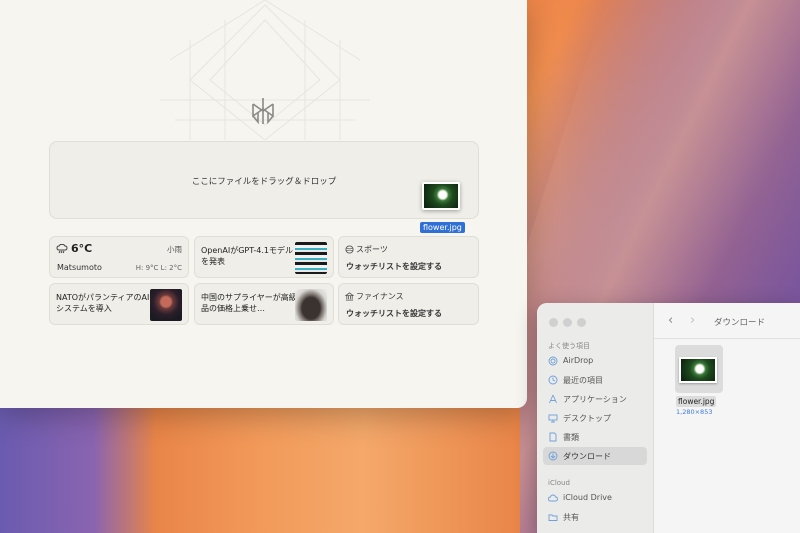 Image resolution: width=800 pixels, height=533 pixels. I want to click on download-icon, so click(553, 456).